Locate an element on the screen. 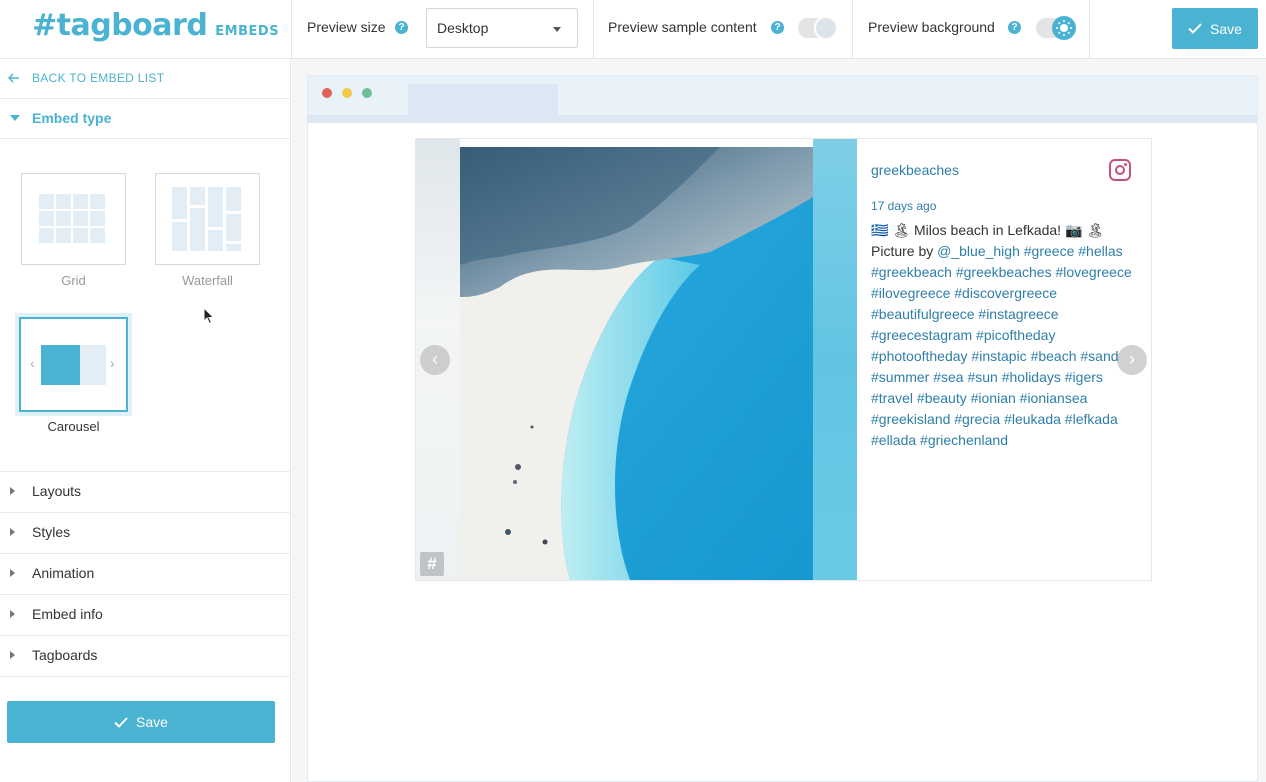 The image size is (1266, 782). carousel-preview-slide is located at coordinates (60, 365).